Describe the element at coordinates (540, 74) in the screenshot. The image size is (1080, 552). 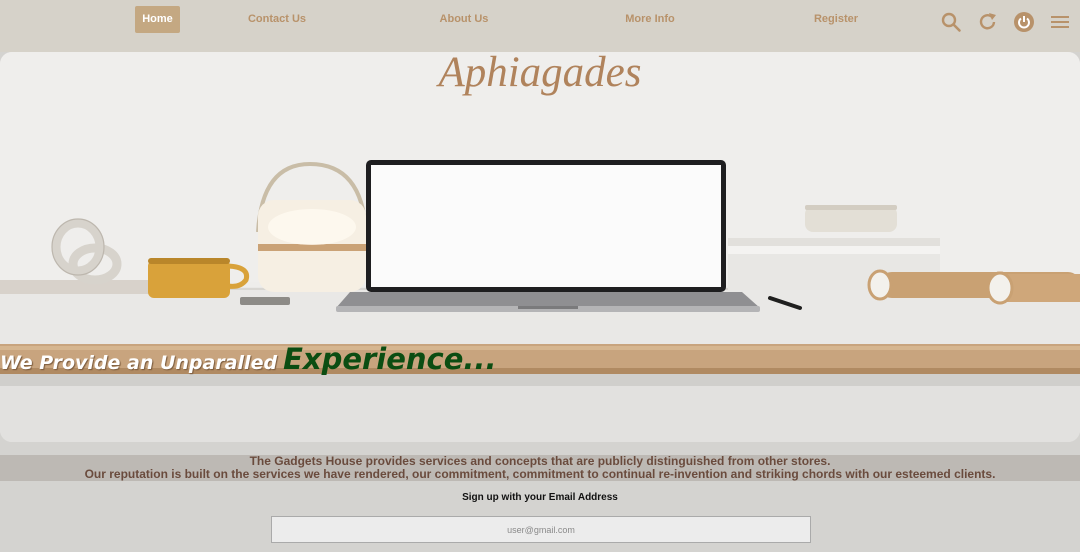
I see `site-title: Aphiagades` at that location.